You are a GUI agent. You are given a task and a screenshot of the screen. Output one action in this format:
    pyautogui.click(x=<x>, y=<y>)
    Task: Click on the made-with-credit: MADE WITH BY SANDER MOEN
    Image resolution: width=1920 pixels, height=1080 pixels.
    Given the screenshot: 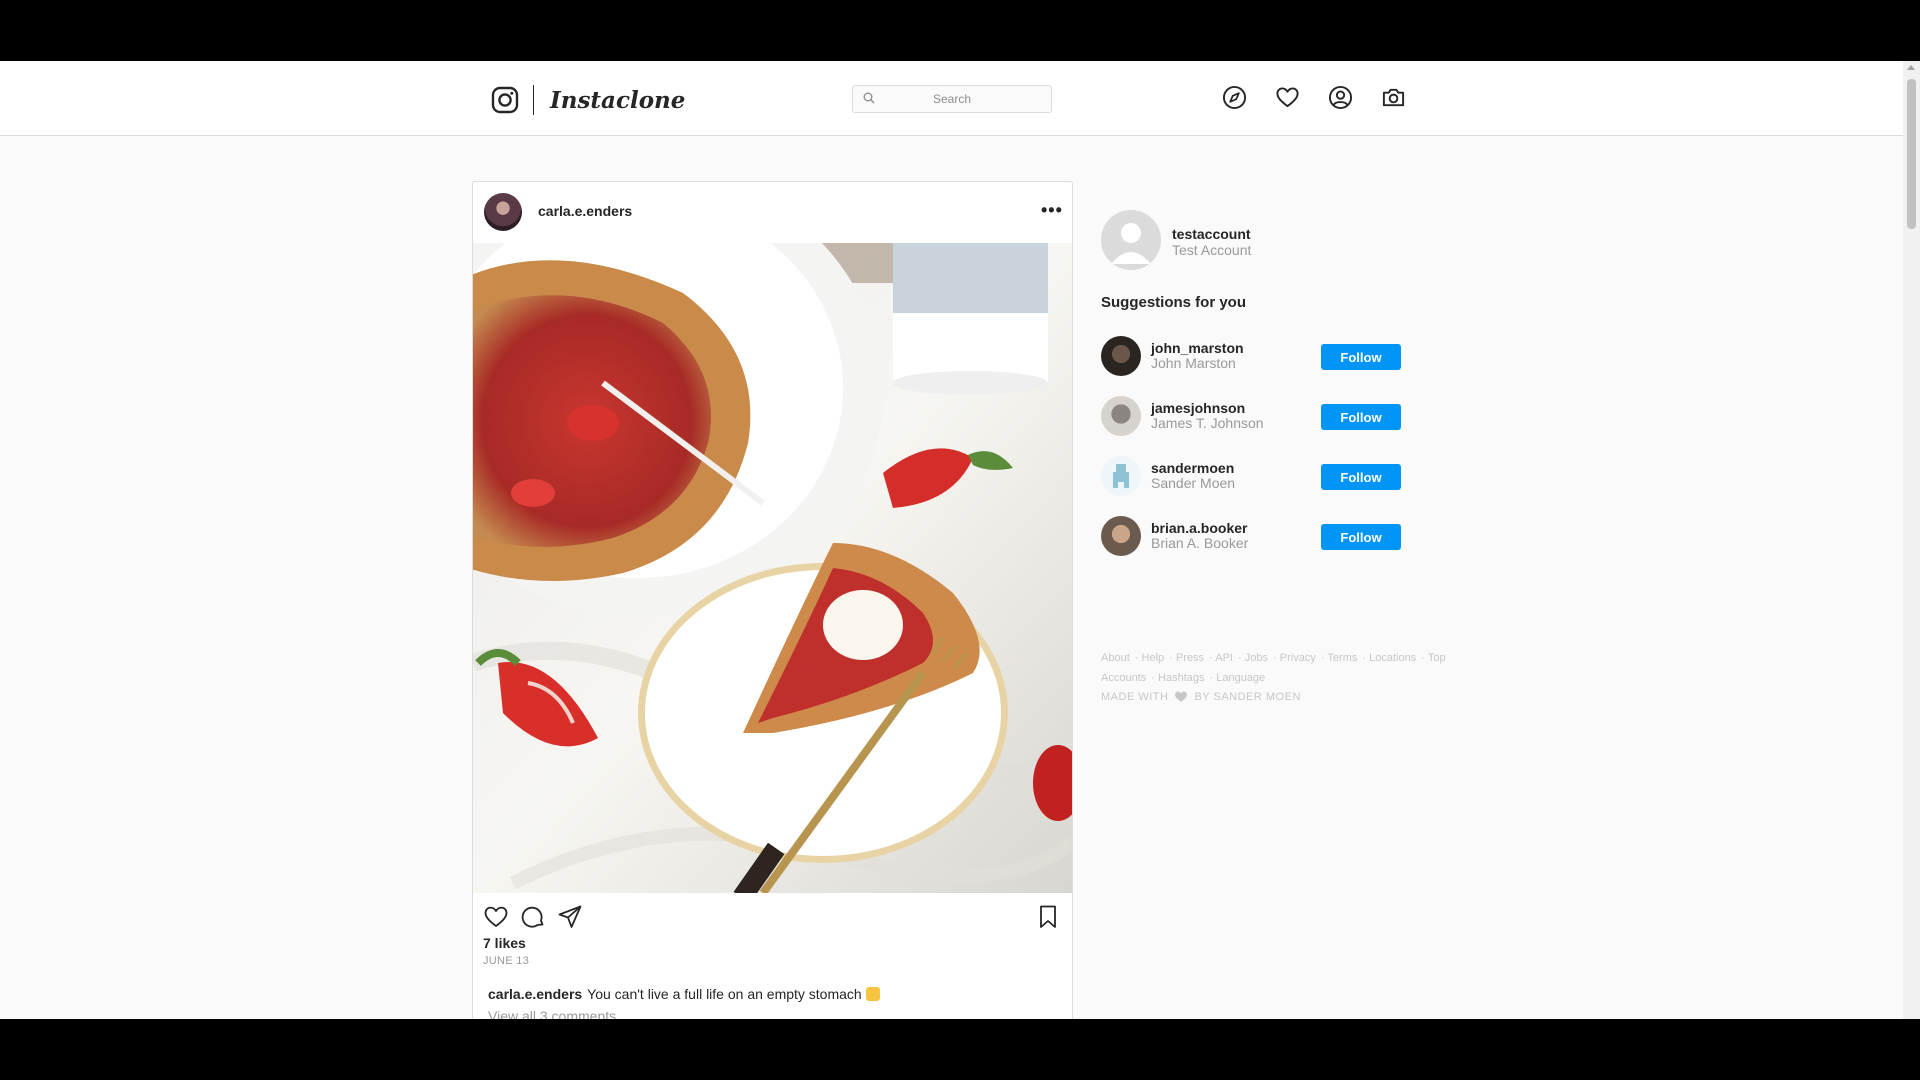 What is the action you would take?
    pyautogui.click(x=1201, y=696)
    